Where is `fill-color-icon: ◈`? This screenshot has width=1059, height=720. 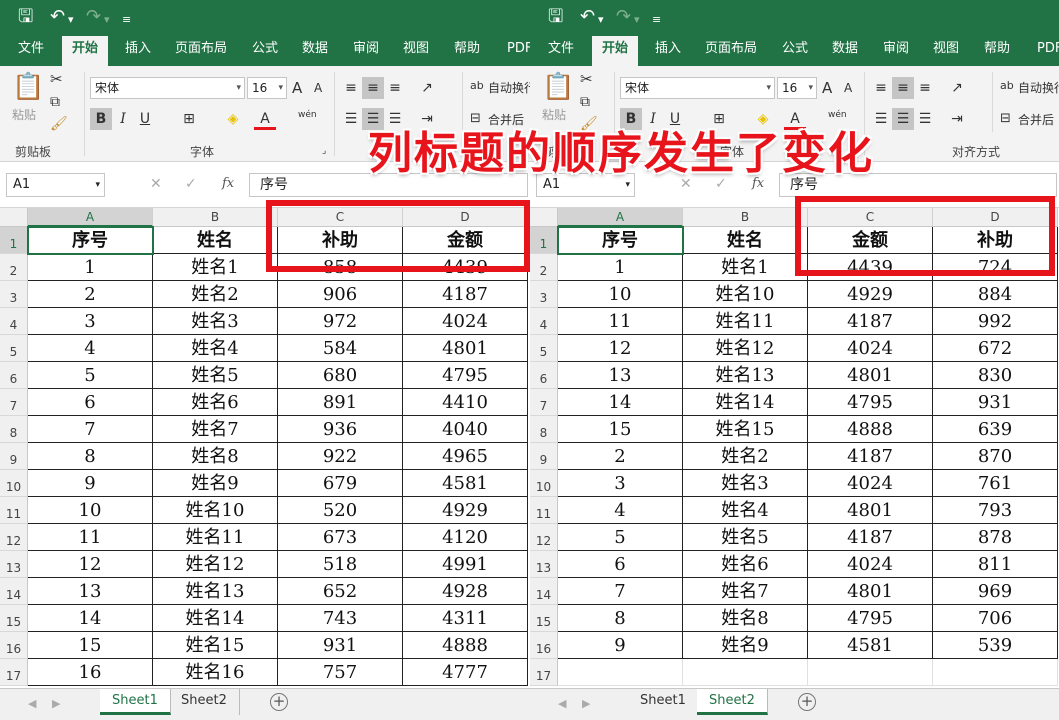 fill-color-icon: ◈ is located at coordinates (233, 119).